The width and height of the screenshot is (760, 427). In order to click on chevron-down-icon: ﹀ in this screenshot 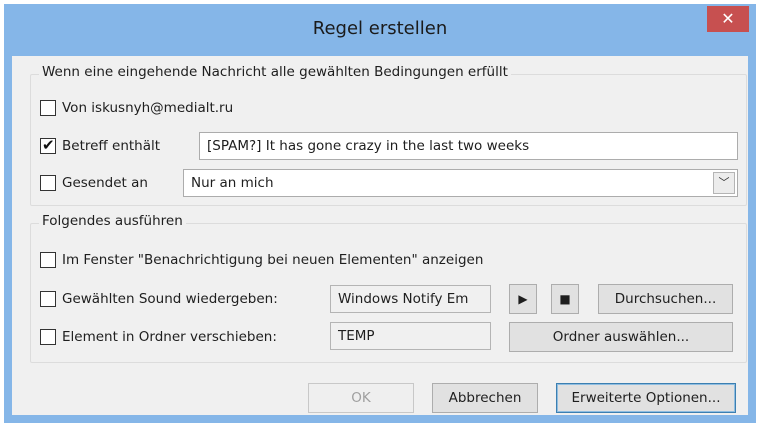, I will do `click(724, 183)`.